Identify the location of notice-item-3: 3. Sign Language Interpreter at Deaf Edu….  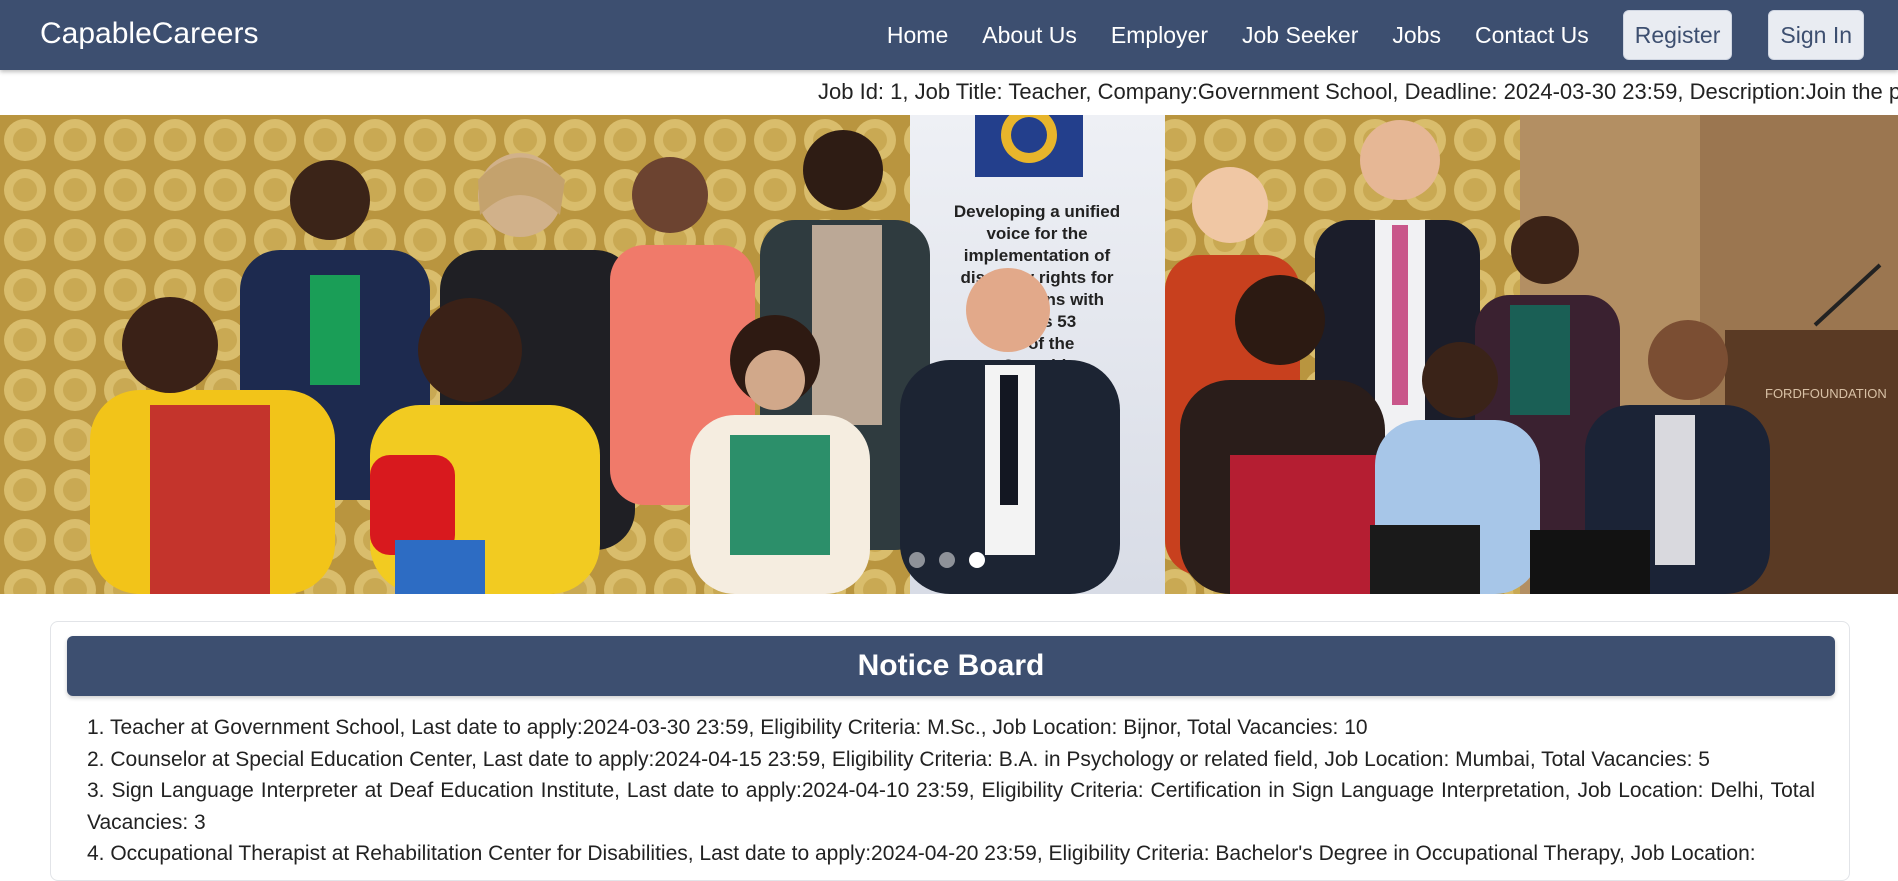
(951, 806).